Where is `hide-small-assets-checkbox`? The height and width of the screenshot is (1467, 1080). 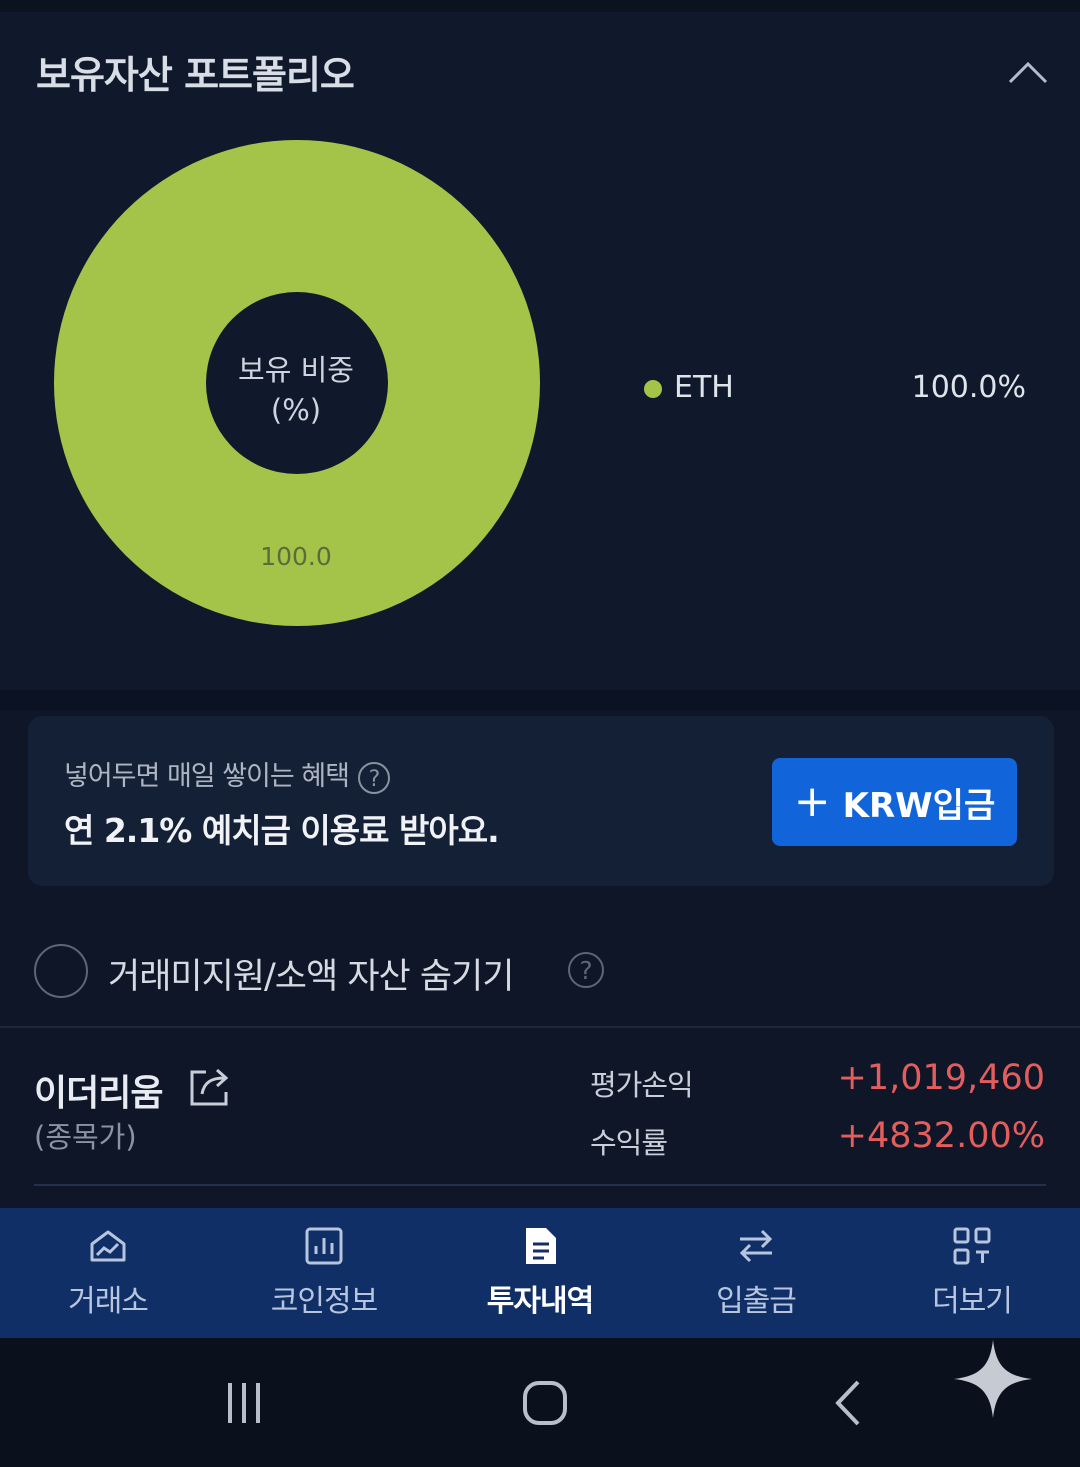 hide-small-assets-checkbox is located at coordinates (61, 971).